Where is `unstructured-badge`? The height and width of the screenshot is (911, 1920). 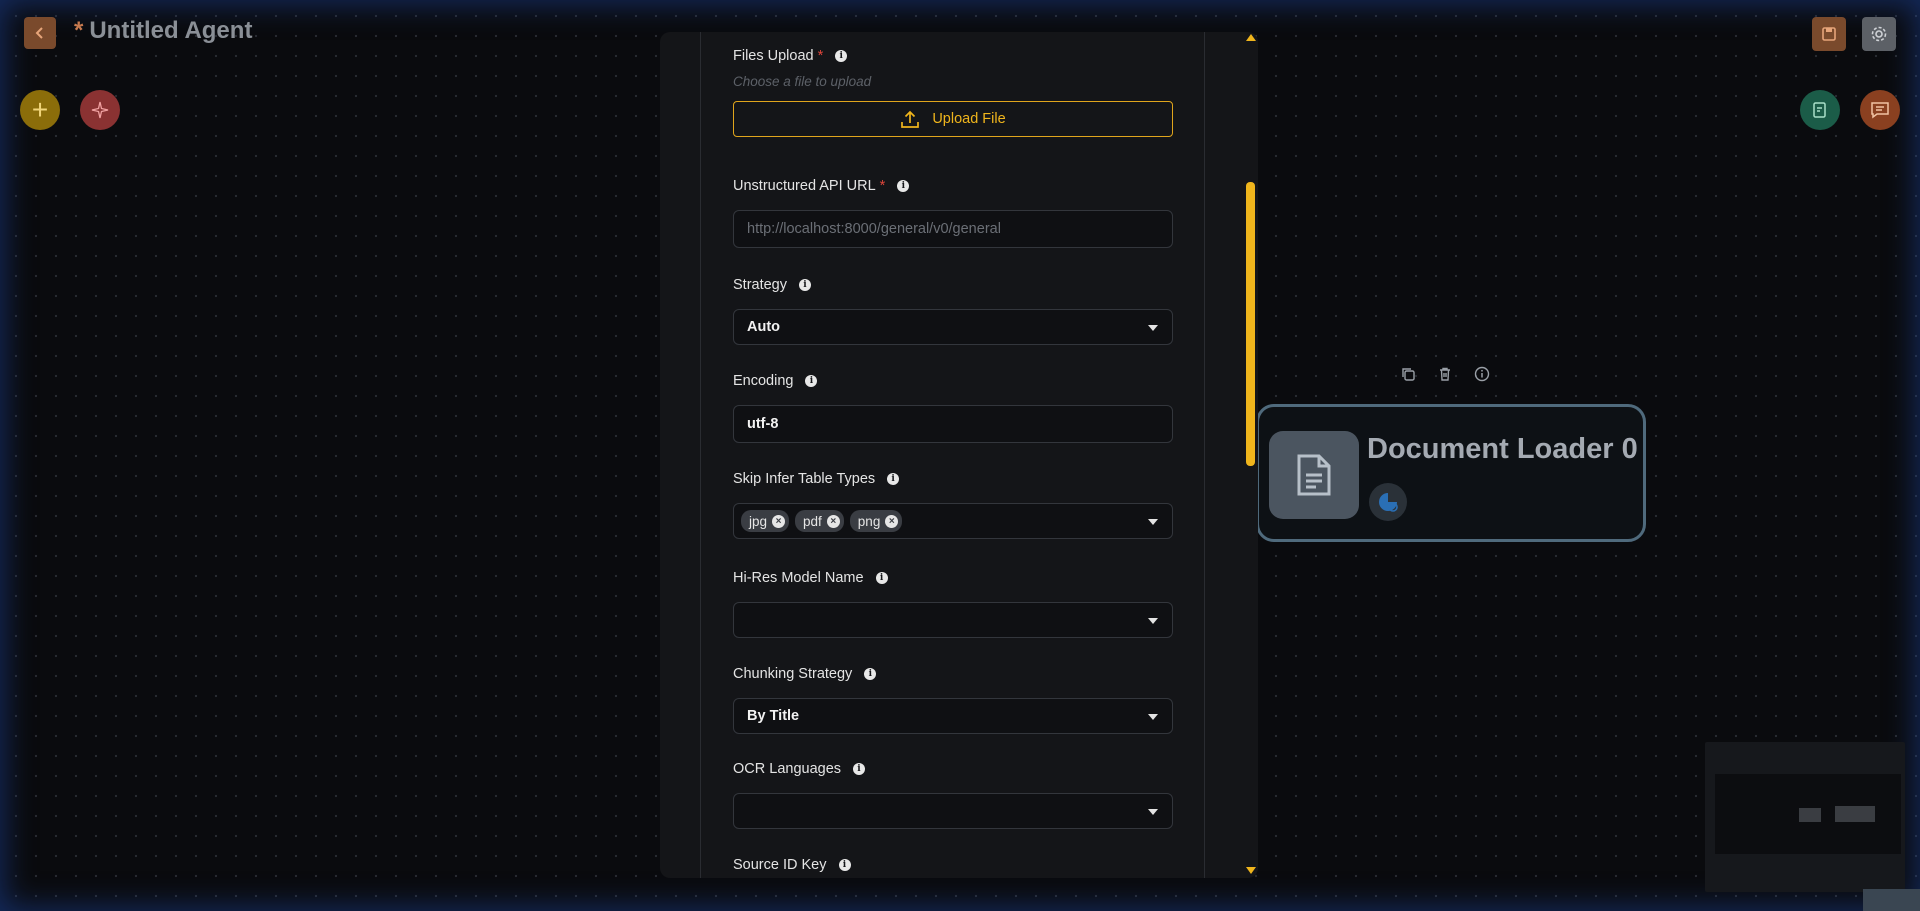 unstructured-badge is located at coordinates (1388, 502).